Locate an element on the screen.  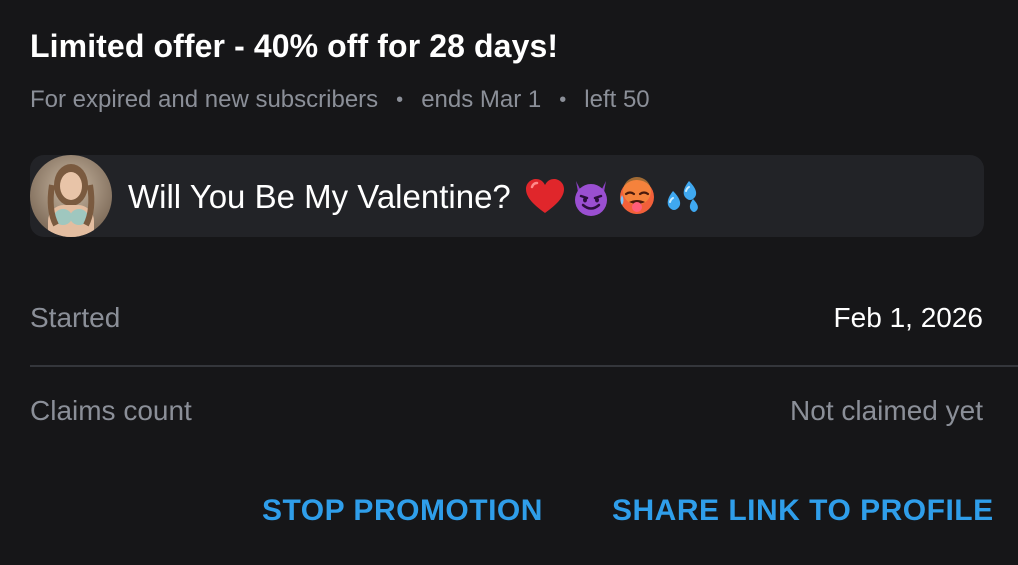
offer-title: Limited offer - 40% off for 28 days! is located at coordinates (294, 46).